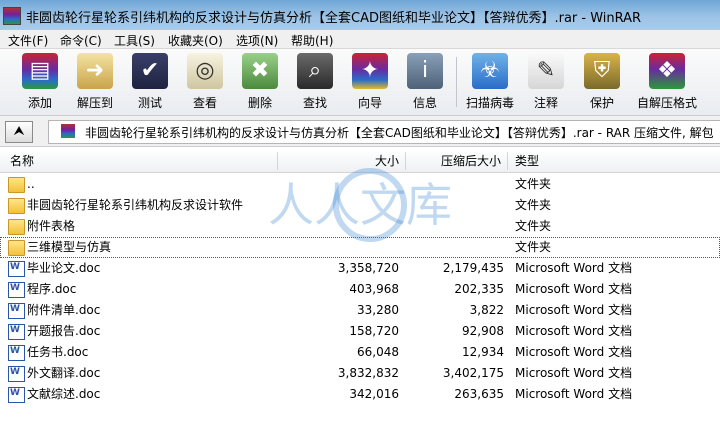 This screenshot has width=720, height=427. I want to click on file-name: 任务书.doc, so click(58, 352).